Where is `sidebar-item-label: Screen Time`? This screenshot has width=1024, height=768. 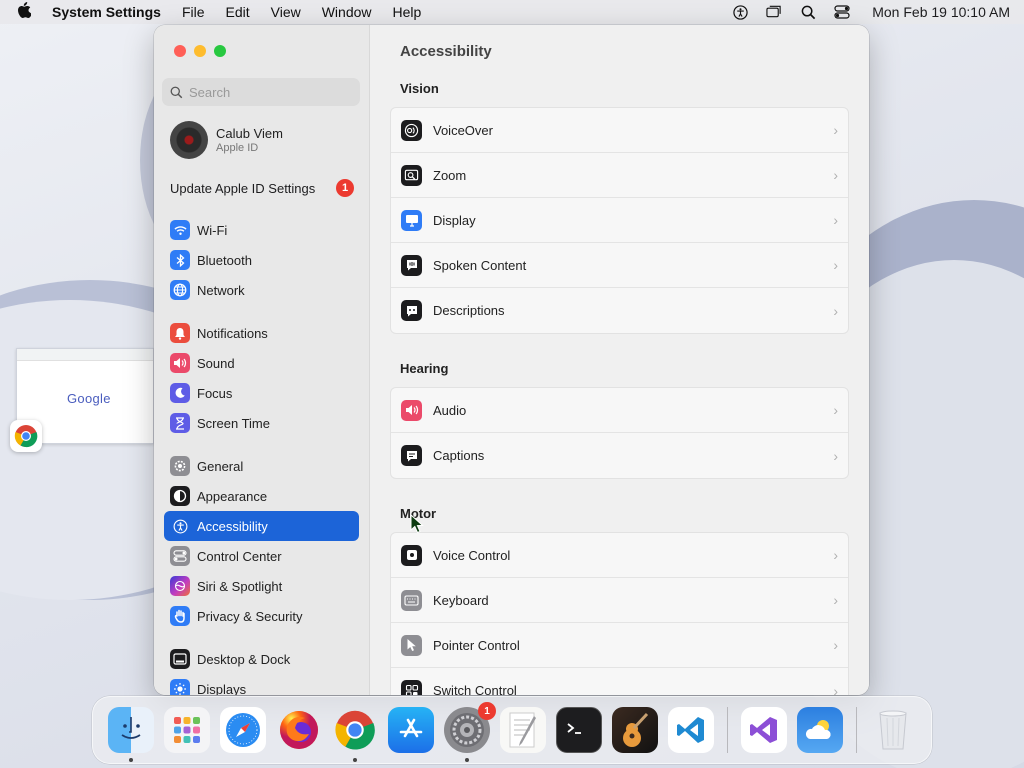 sidebar-item-label: Screen Time is located at coordinates (233, 423).